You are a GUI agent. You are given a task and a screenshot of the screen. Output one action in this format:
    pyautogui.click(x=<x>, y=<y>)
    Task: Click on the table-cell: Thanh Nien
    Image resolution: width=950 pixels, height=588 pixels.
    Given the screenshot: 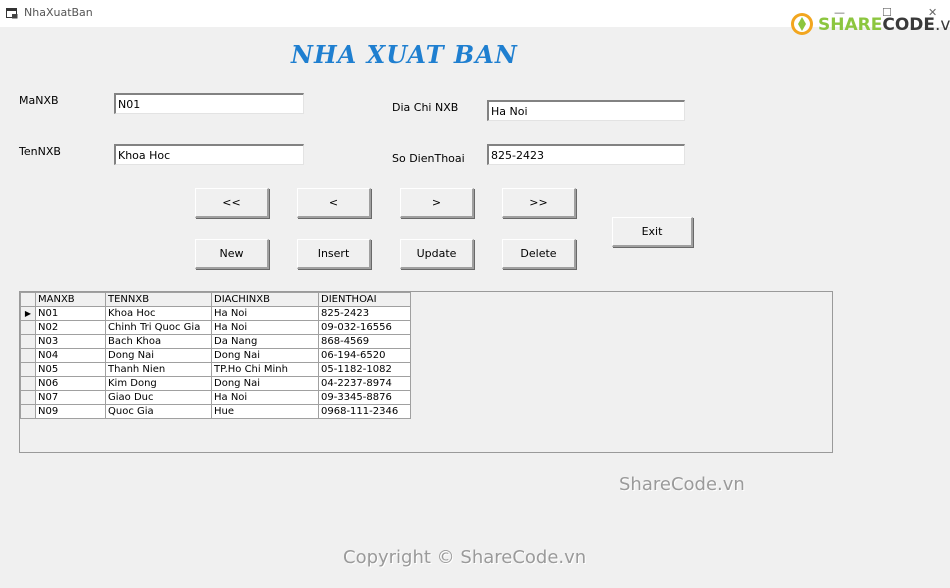 What is the action you would take?
    pyautogui.click(x=158, y=369)
    